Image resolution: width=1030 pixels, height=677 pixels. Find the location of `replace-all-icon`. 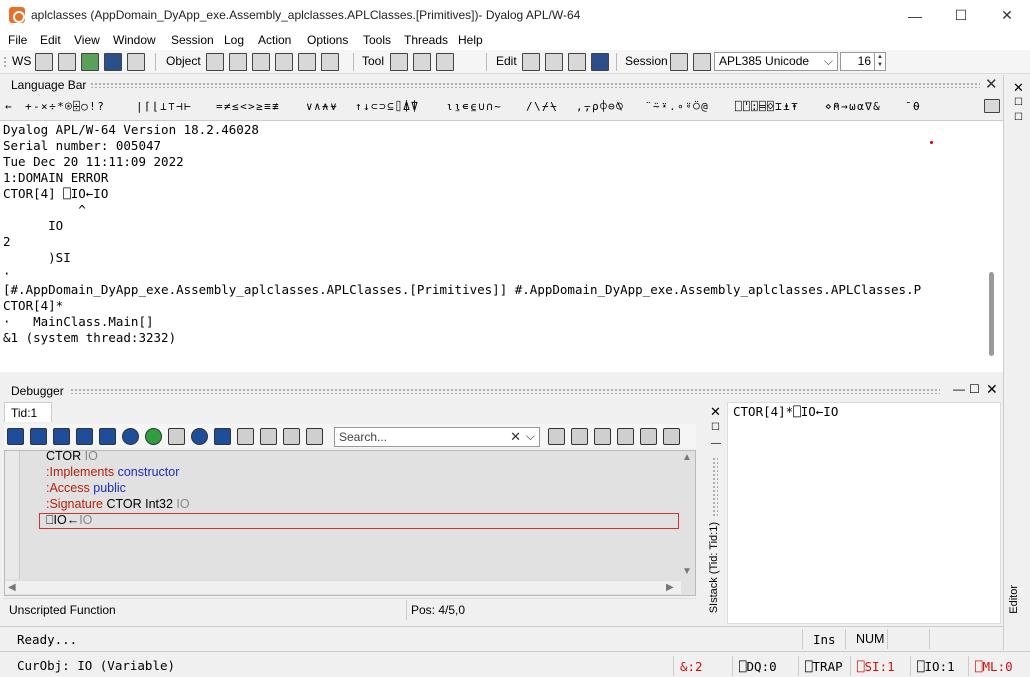

replace-all-icon is located at coordinates (648, 436).